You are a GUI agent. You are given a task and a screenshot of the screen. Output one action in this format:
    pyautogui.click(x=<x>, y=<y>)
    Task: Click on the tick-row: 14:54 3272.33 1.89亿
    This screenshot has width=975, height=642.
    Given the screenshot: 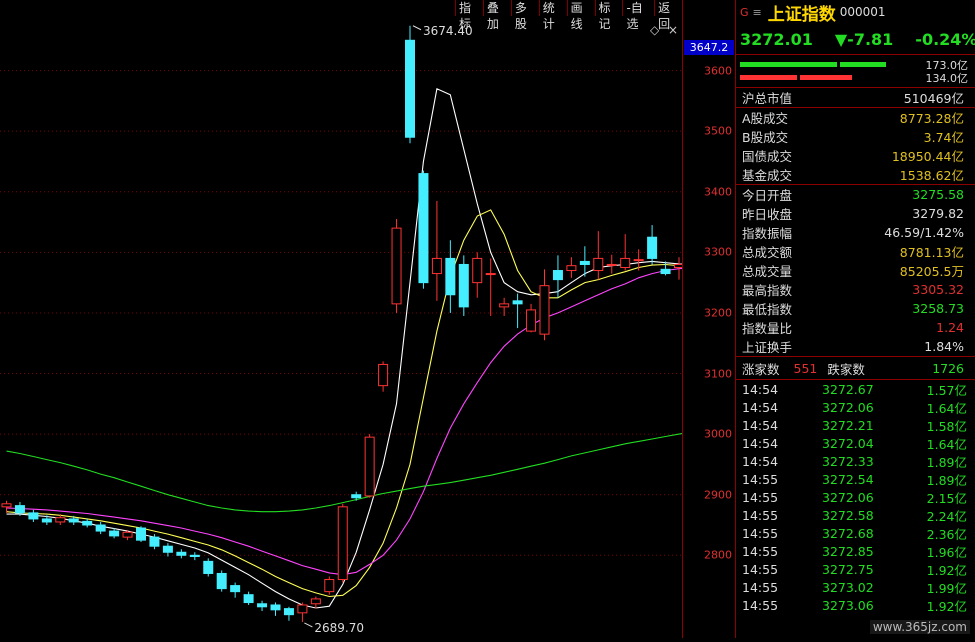 What is the action you would take?
    pyautogui.click(x=855, y=461)
    